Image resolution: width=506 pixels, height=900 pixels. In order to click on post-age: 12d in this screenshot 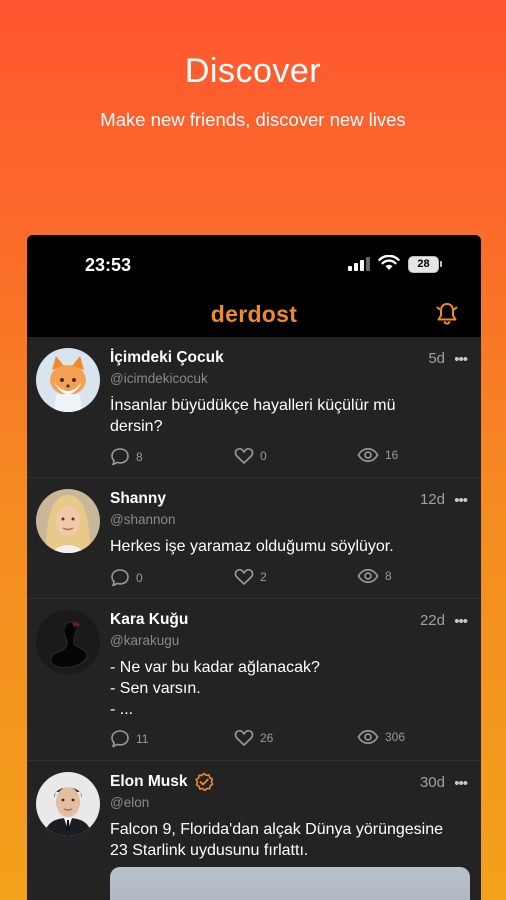, I will do `click(432, 499)`.